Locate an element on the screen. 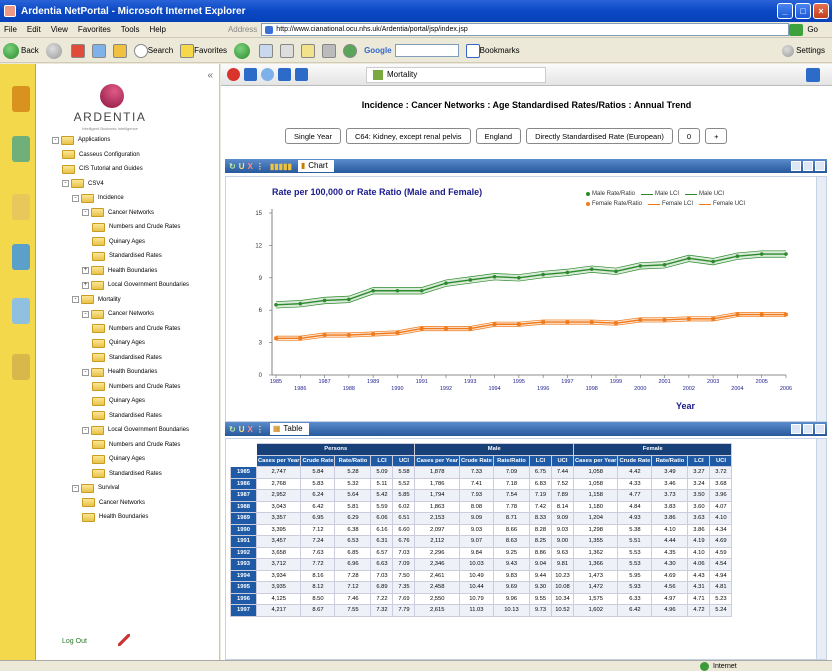 Image resolution: width=832 pixels, height=671 pixels. logout-link: Log Out is located at coordinates (74, 641).